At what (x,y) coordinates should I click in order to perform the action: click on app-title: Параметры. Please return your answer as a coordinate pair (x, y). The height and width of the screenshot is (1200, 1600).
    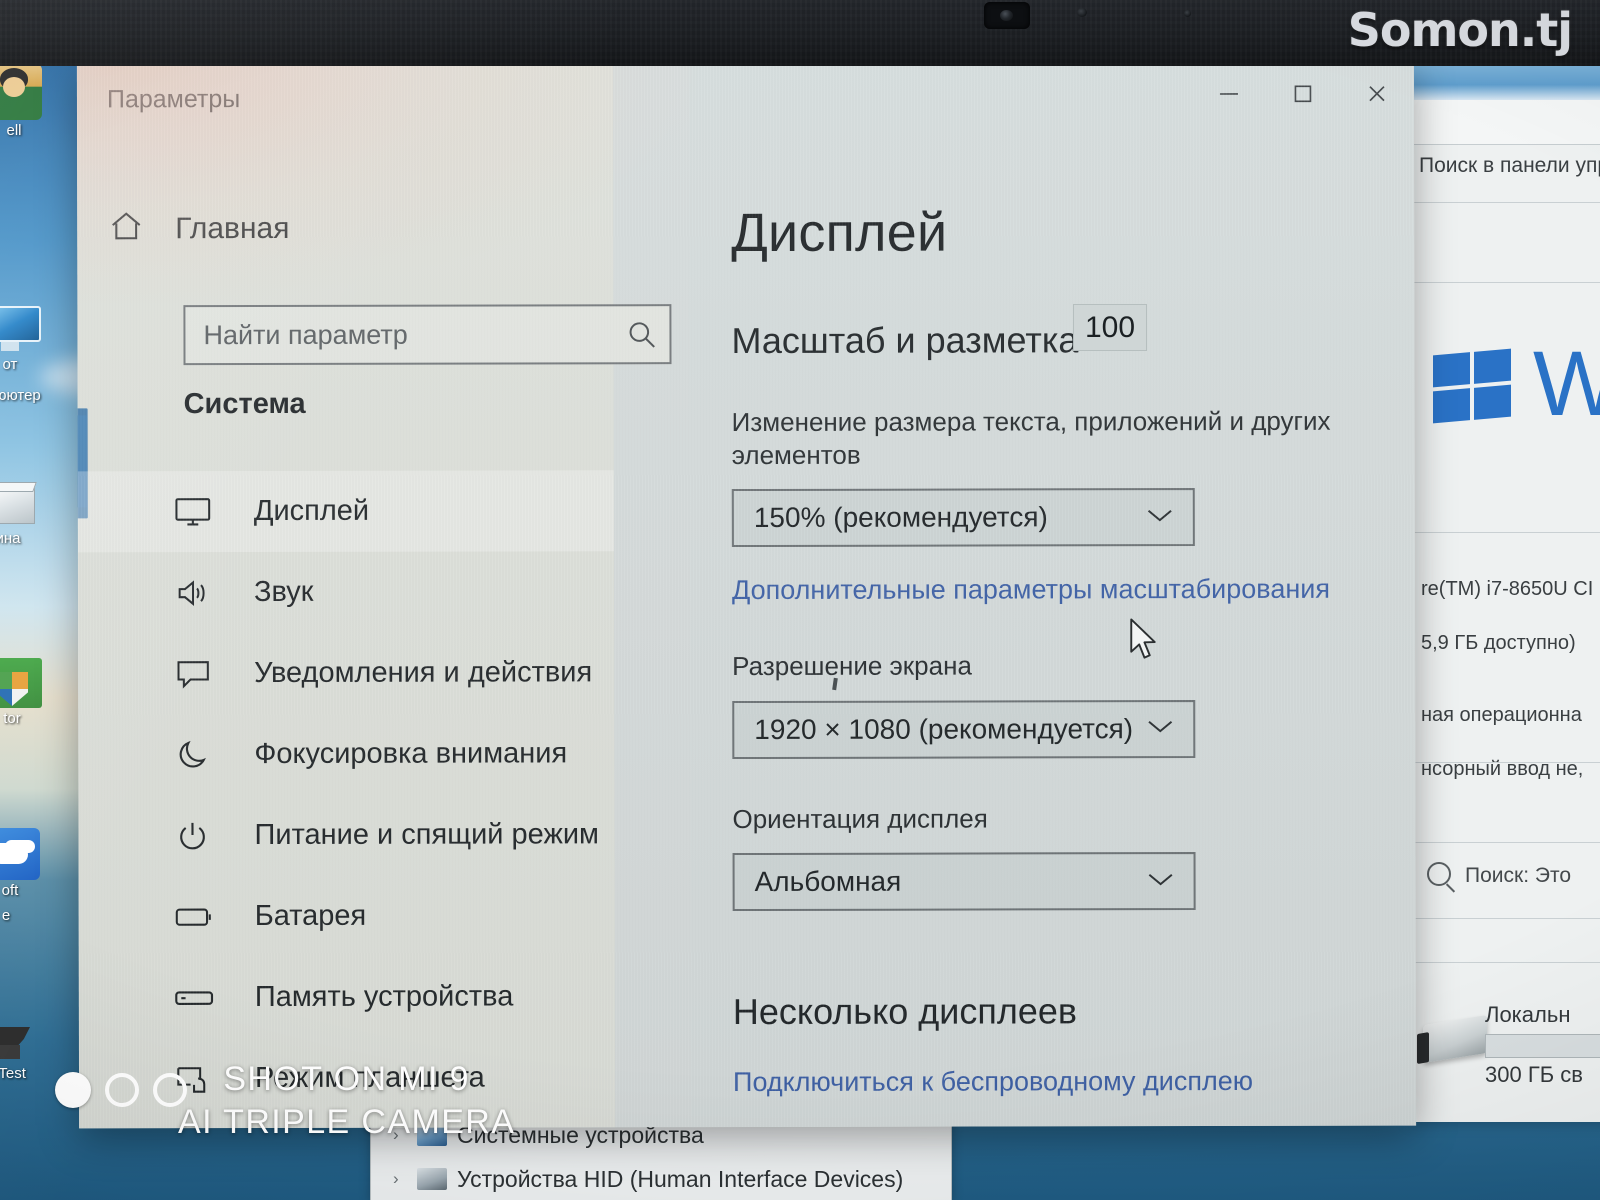
    Looking at the image, I should click on (173, 99).